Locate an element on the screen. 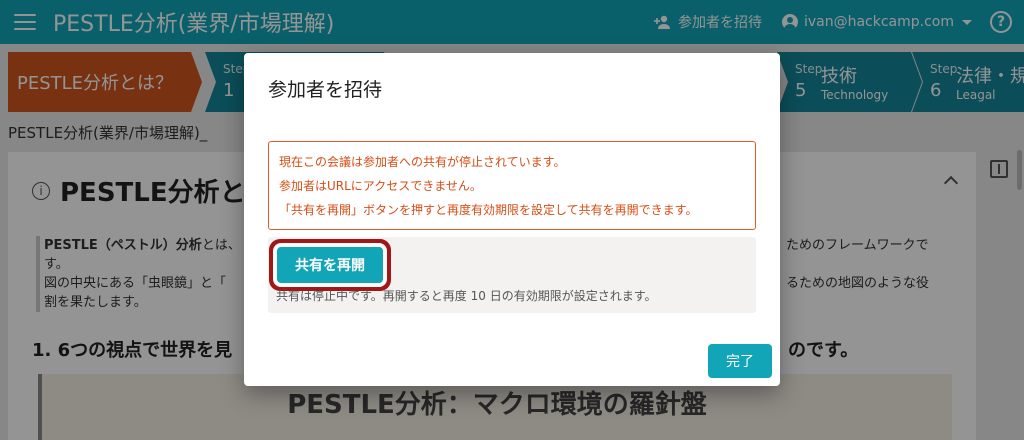  alert-line: 参加者はURLにアクセスできません。 is located at coordinates (380, 186).